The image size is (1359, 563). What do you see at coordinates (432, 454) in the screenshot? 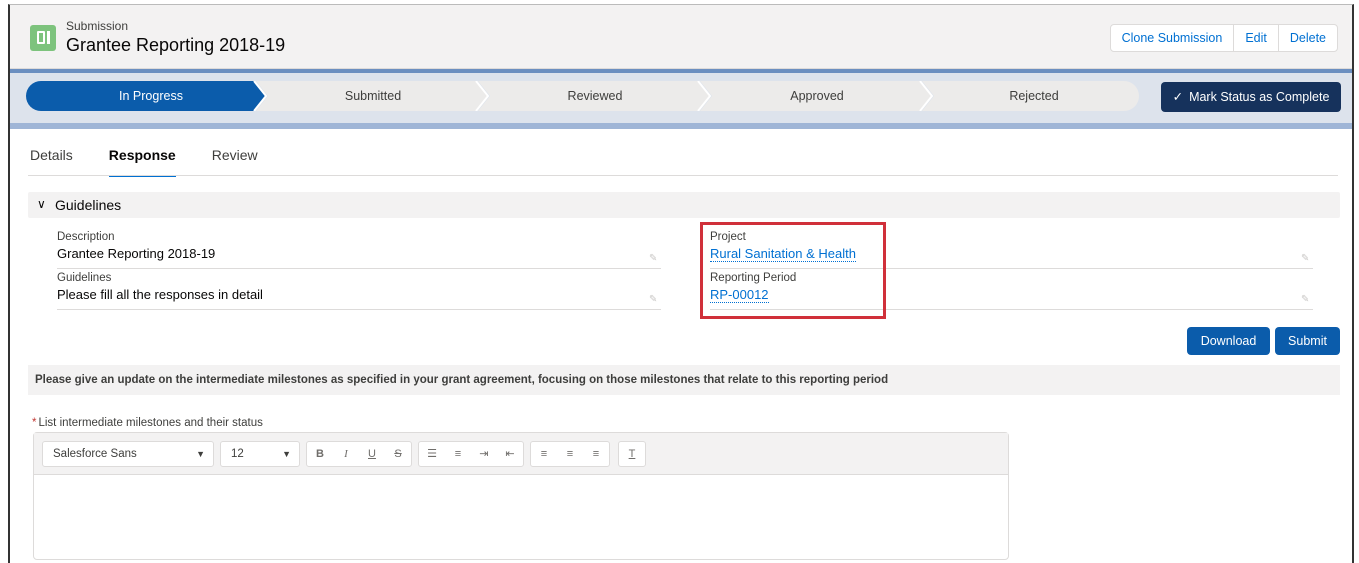
I see `bulleted-list-icon: ☰` at bounding box center [432, 454].